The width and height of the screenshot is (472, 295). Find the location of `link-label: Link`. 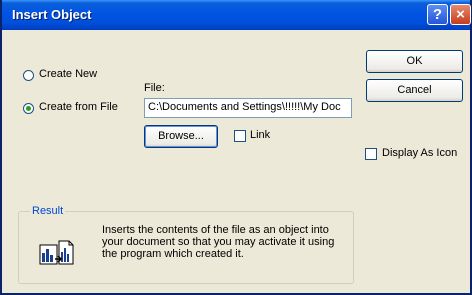

link-label: Link is located at coordinates (260, 135).